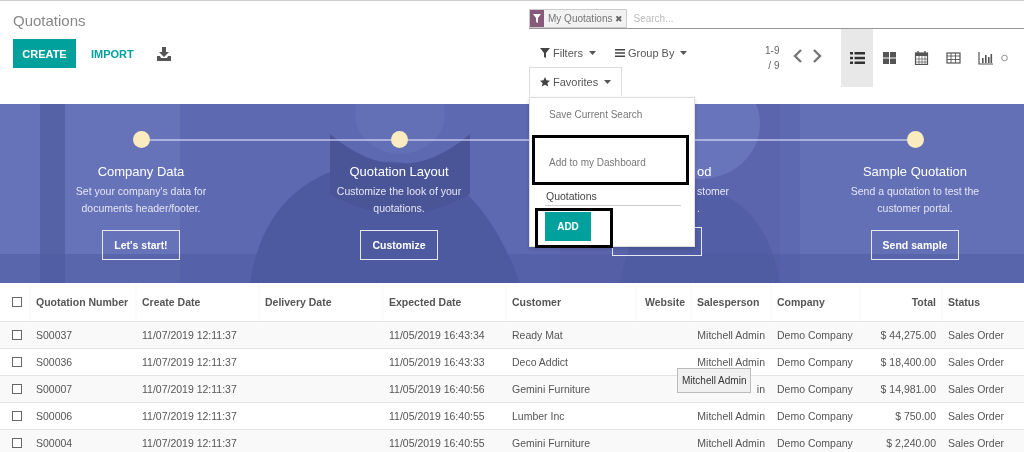 This screenshot has width=1024, height=452. Describe the element at coordinates (578, 18) in the screenshot. I see `filter-facet: My Quotations ✖` at that location.